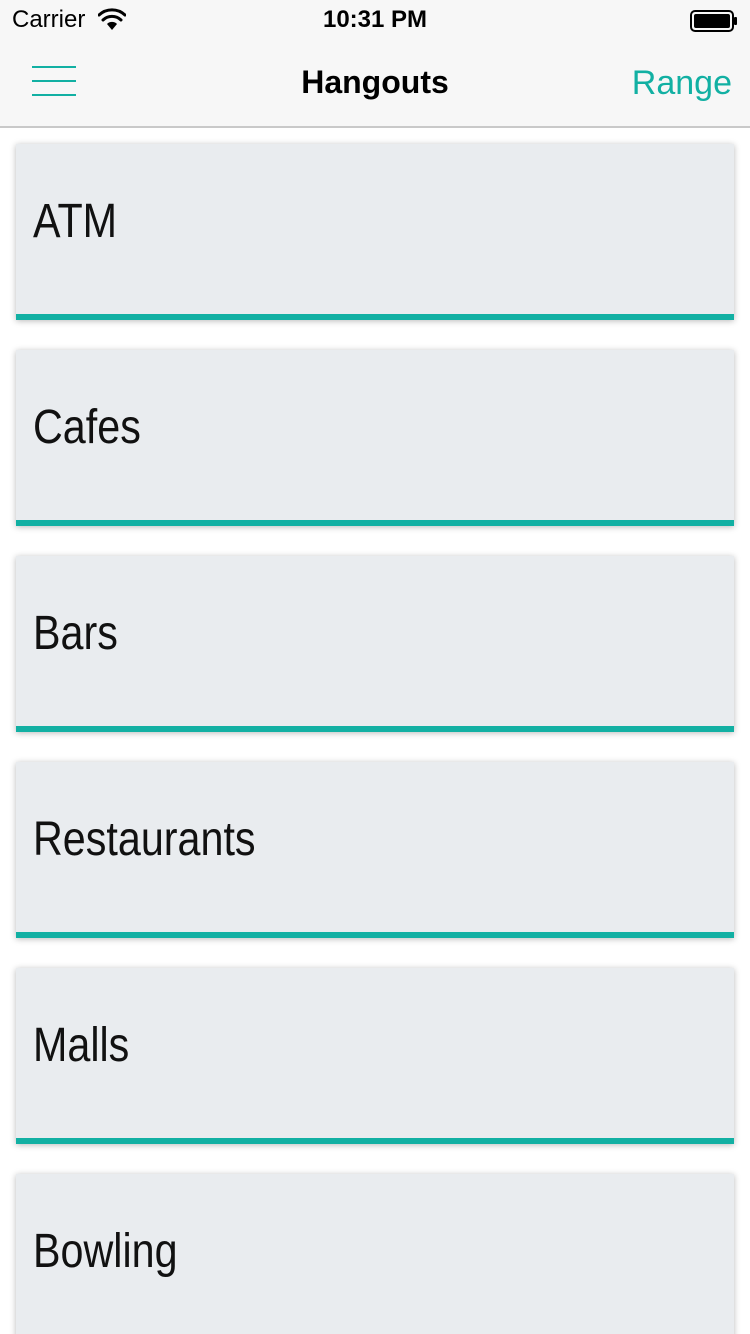 This screenshot has height=1334, width=750. I want to click on category-label: Malls, so click(81, 1045).